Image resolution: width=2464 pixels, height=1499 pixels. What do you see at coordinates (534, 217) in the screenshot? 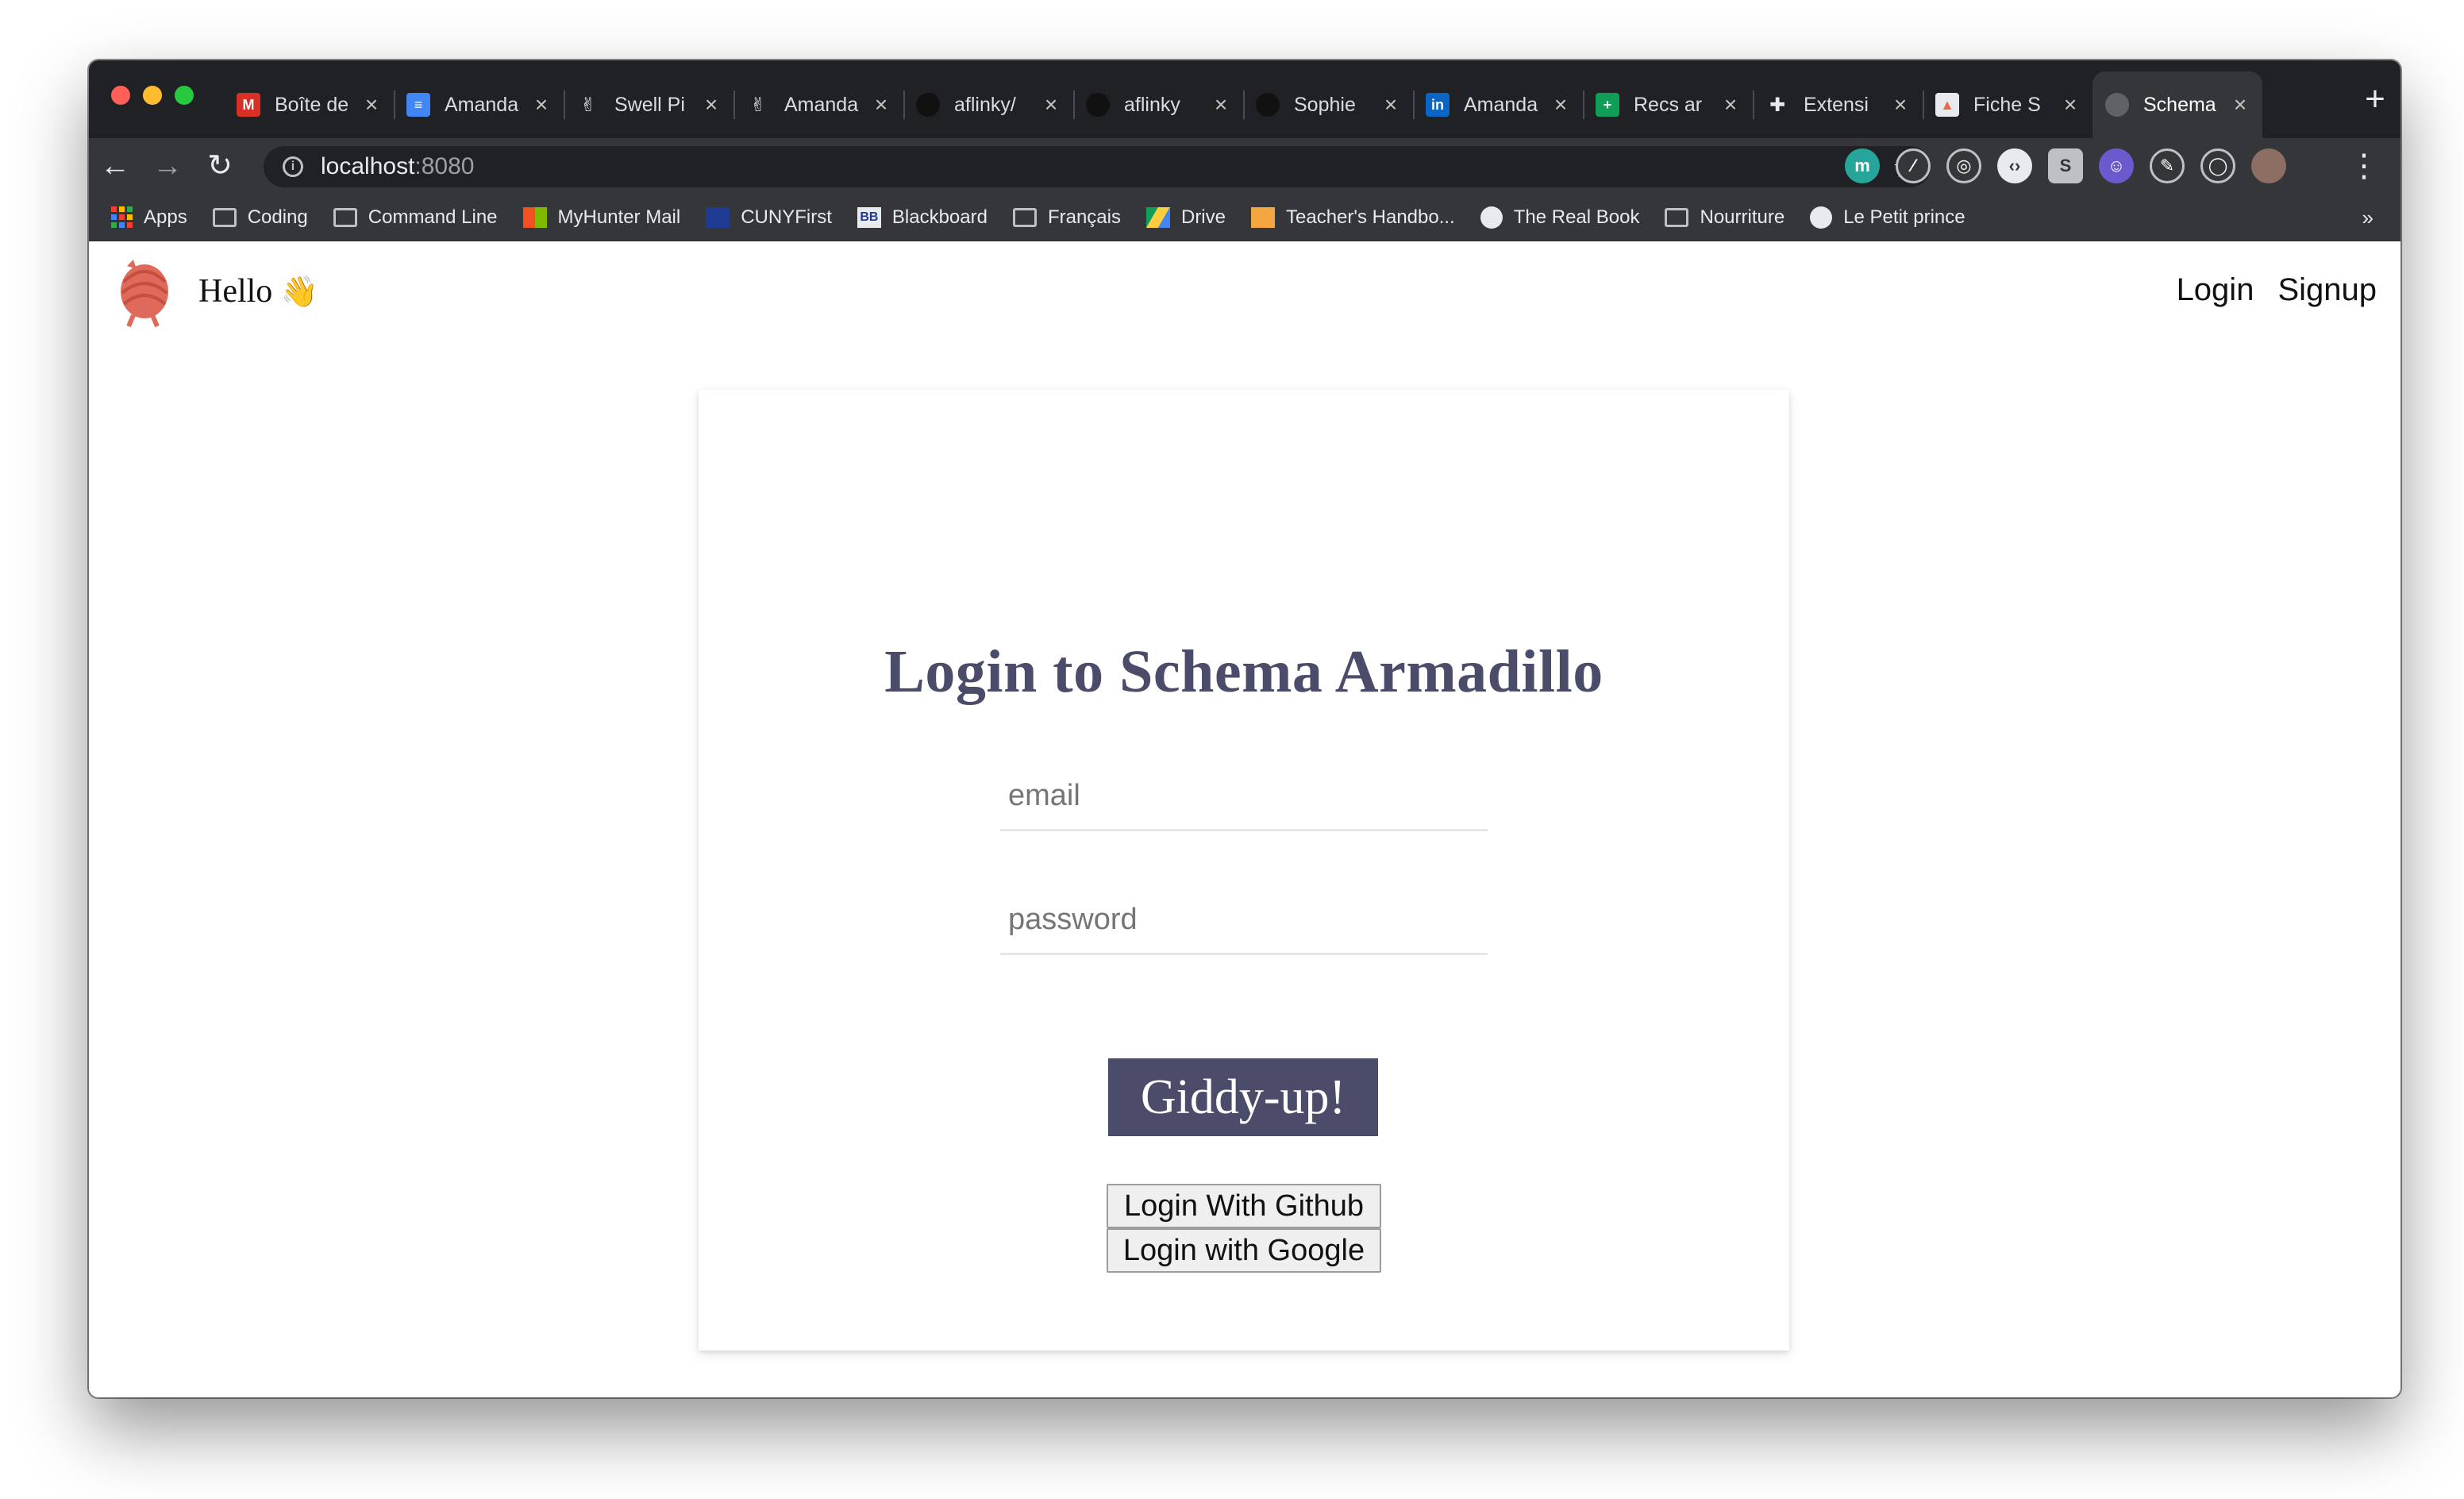
I see `microsoft-icon` at bounding box center [534, 217].